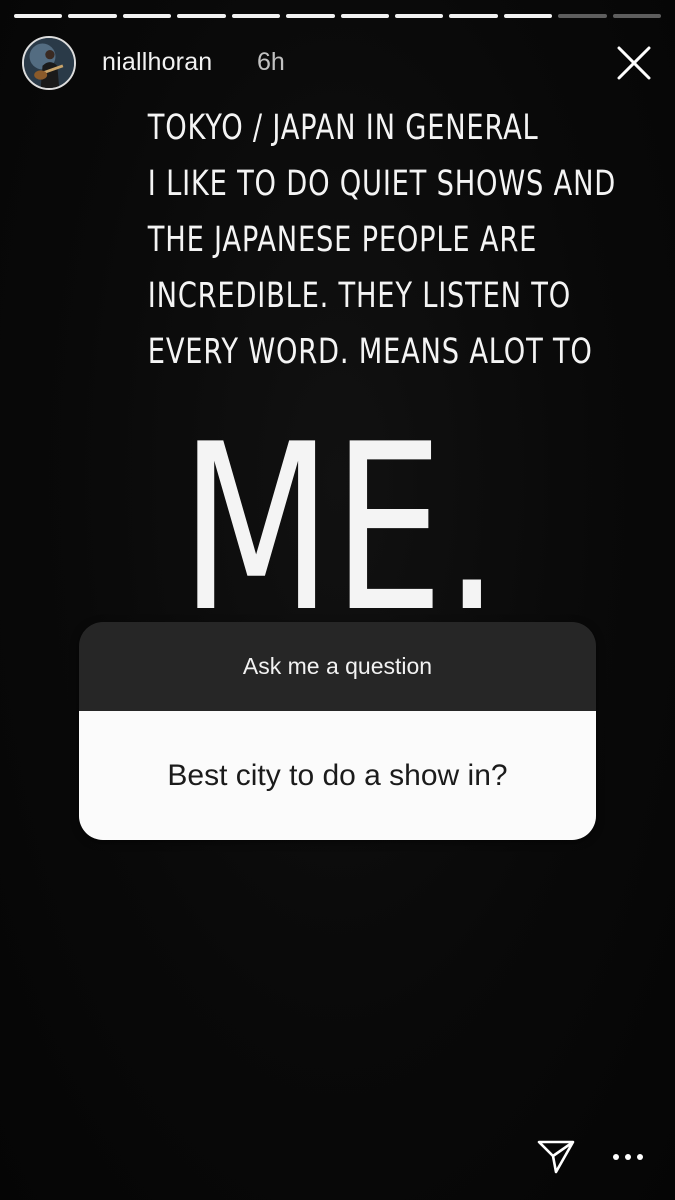 The width and height of the screenshot is (675, 1200). What do you see at coordinates (338, 16) in the screenshot?
I see `story-progress-bar` at bounding box center [338, 16].